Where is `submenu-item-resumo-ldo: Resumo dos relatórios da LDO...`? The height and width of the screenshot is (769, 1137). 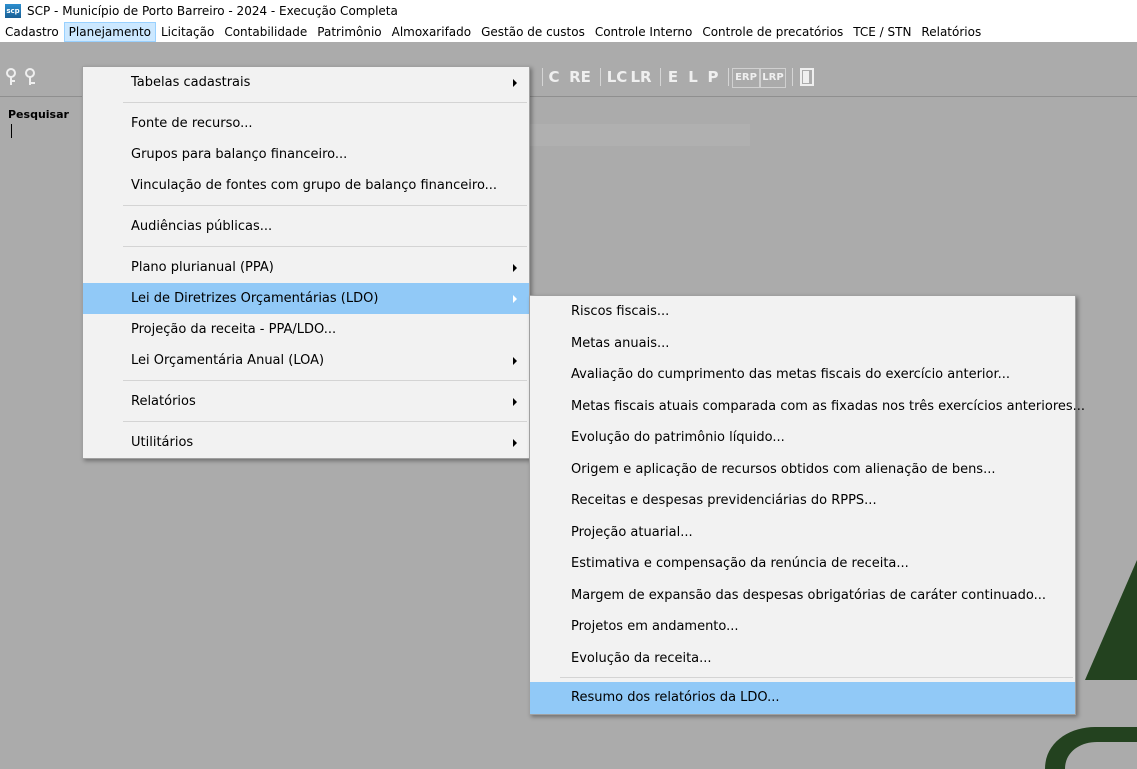
submenu-item-resumo-ldo: Resumo dos relatórios da LDO... is located at coordinates (802, 698).